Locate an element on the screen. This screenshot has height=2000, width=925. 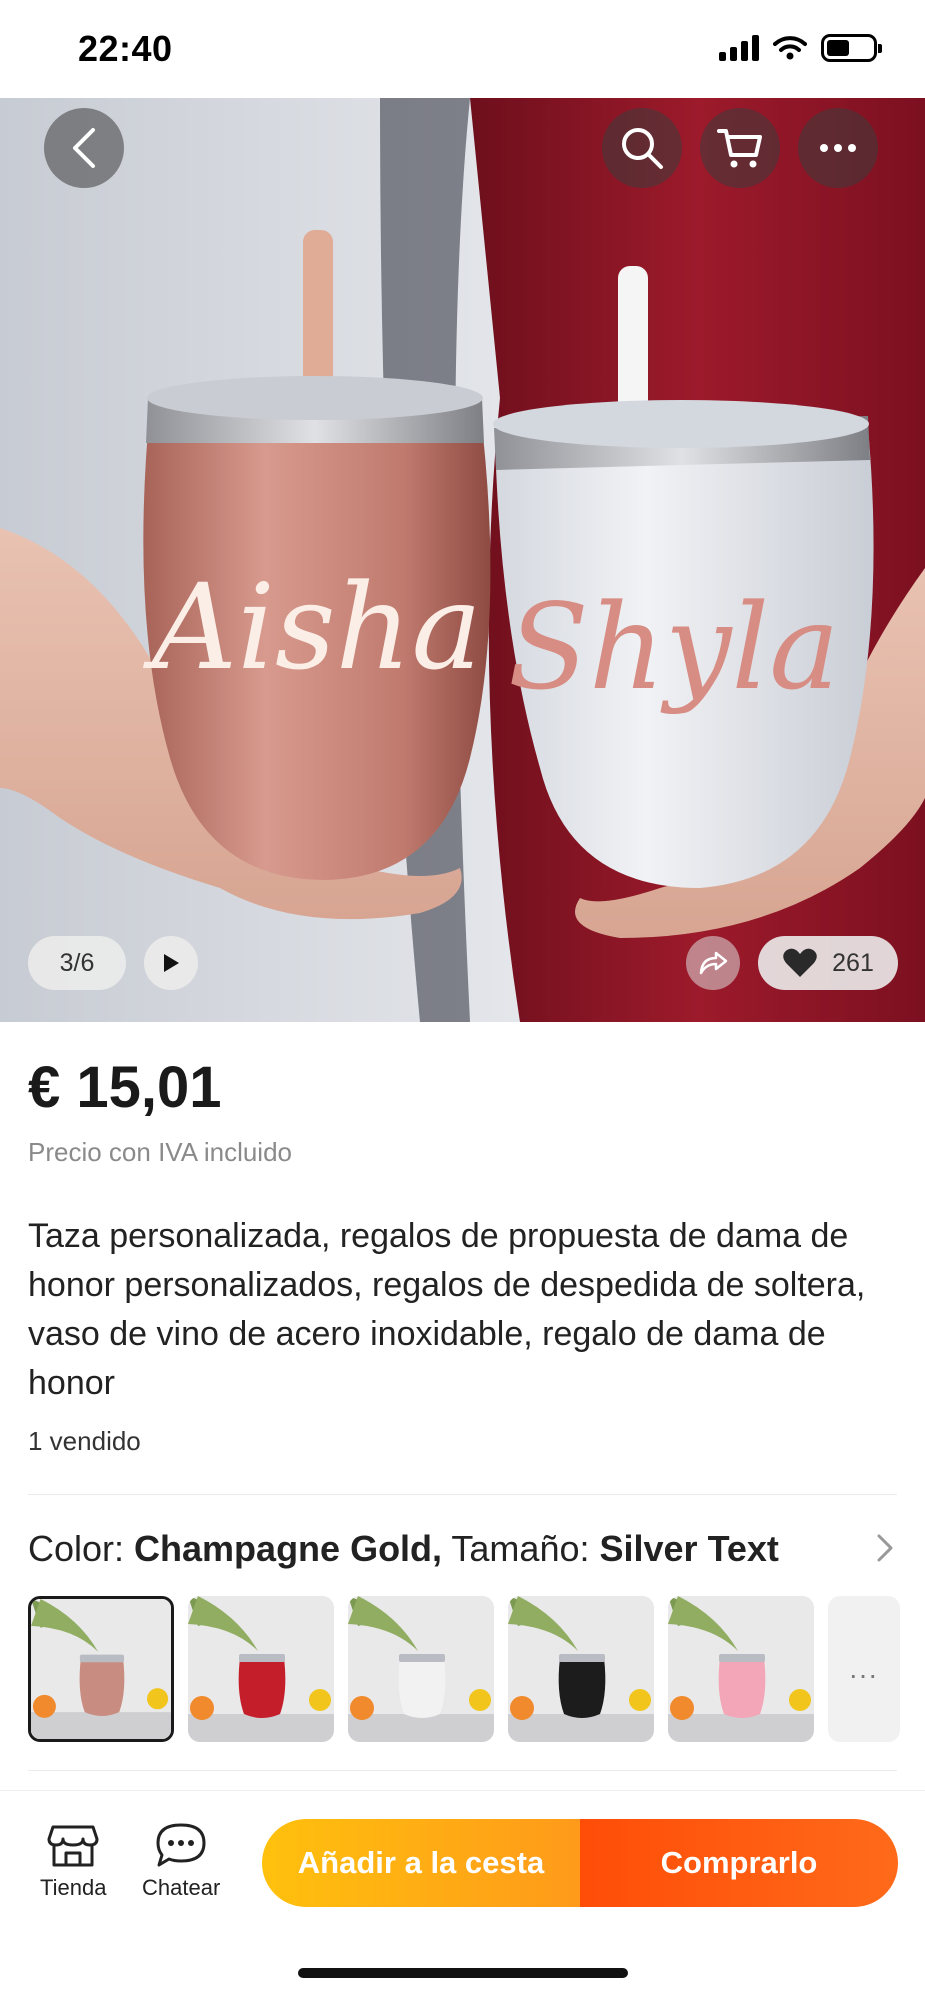
color-label: Color: is located at coordinates (81, 1548).